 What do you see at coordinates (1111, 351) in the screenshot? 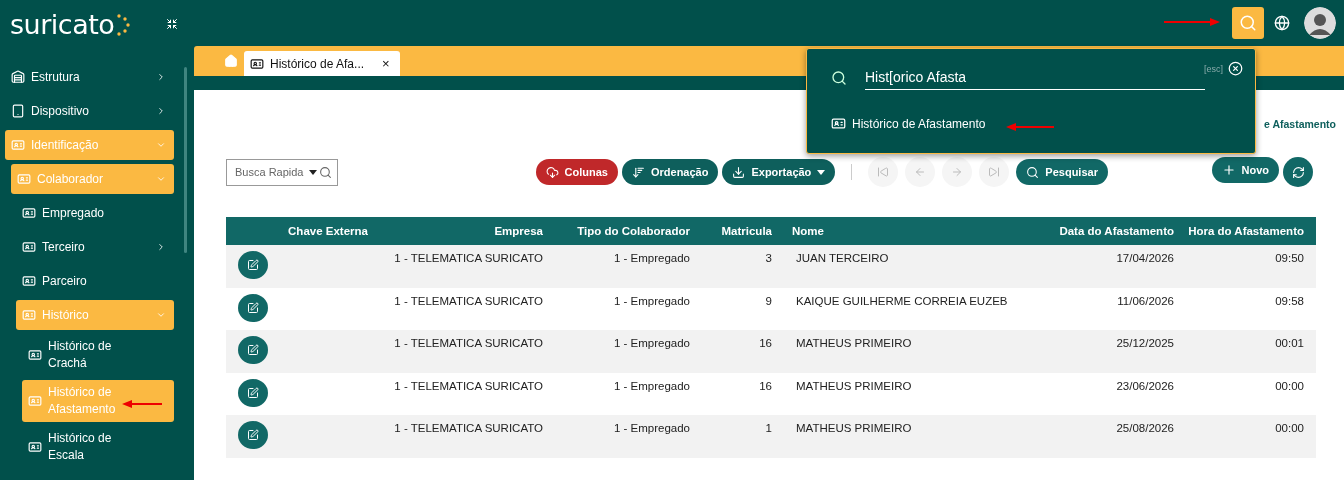
I see `table-cell: 25/12/2025` at bounding box center [1111, 351].